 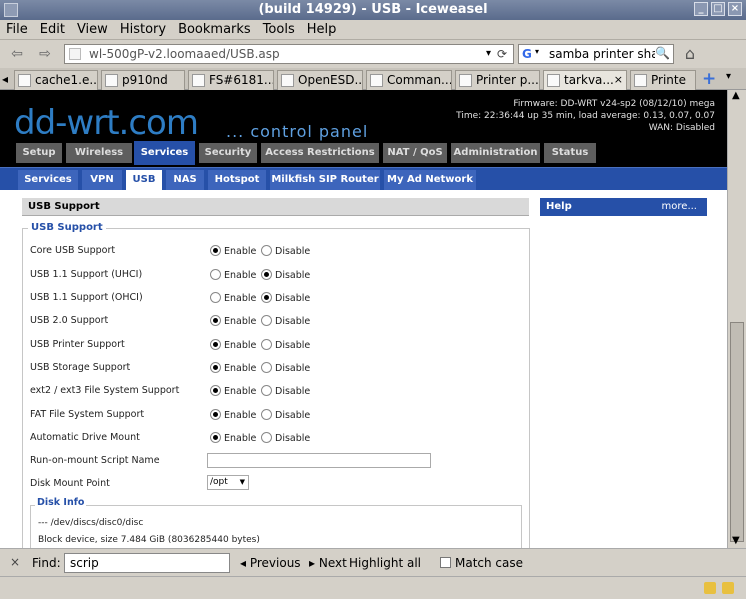 What do you see at coordinates (39, 153) in the screenshot?
I see `tab-setup: Setup` at bounding box center [39, 153].